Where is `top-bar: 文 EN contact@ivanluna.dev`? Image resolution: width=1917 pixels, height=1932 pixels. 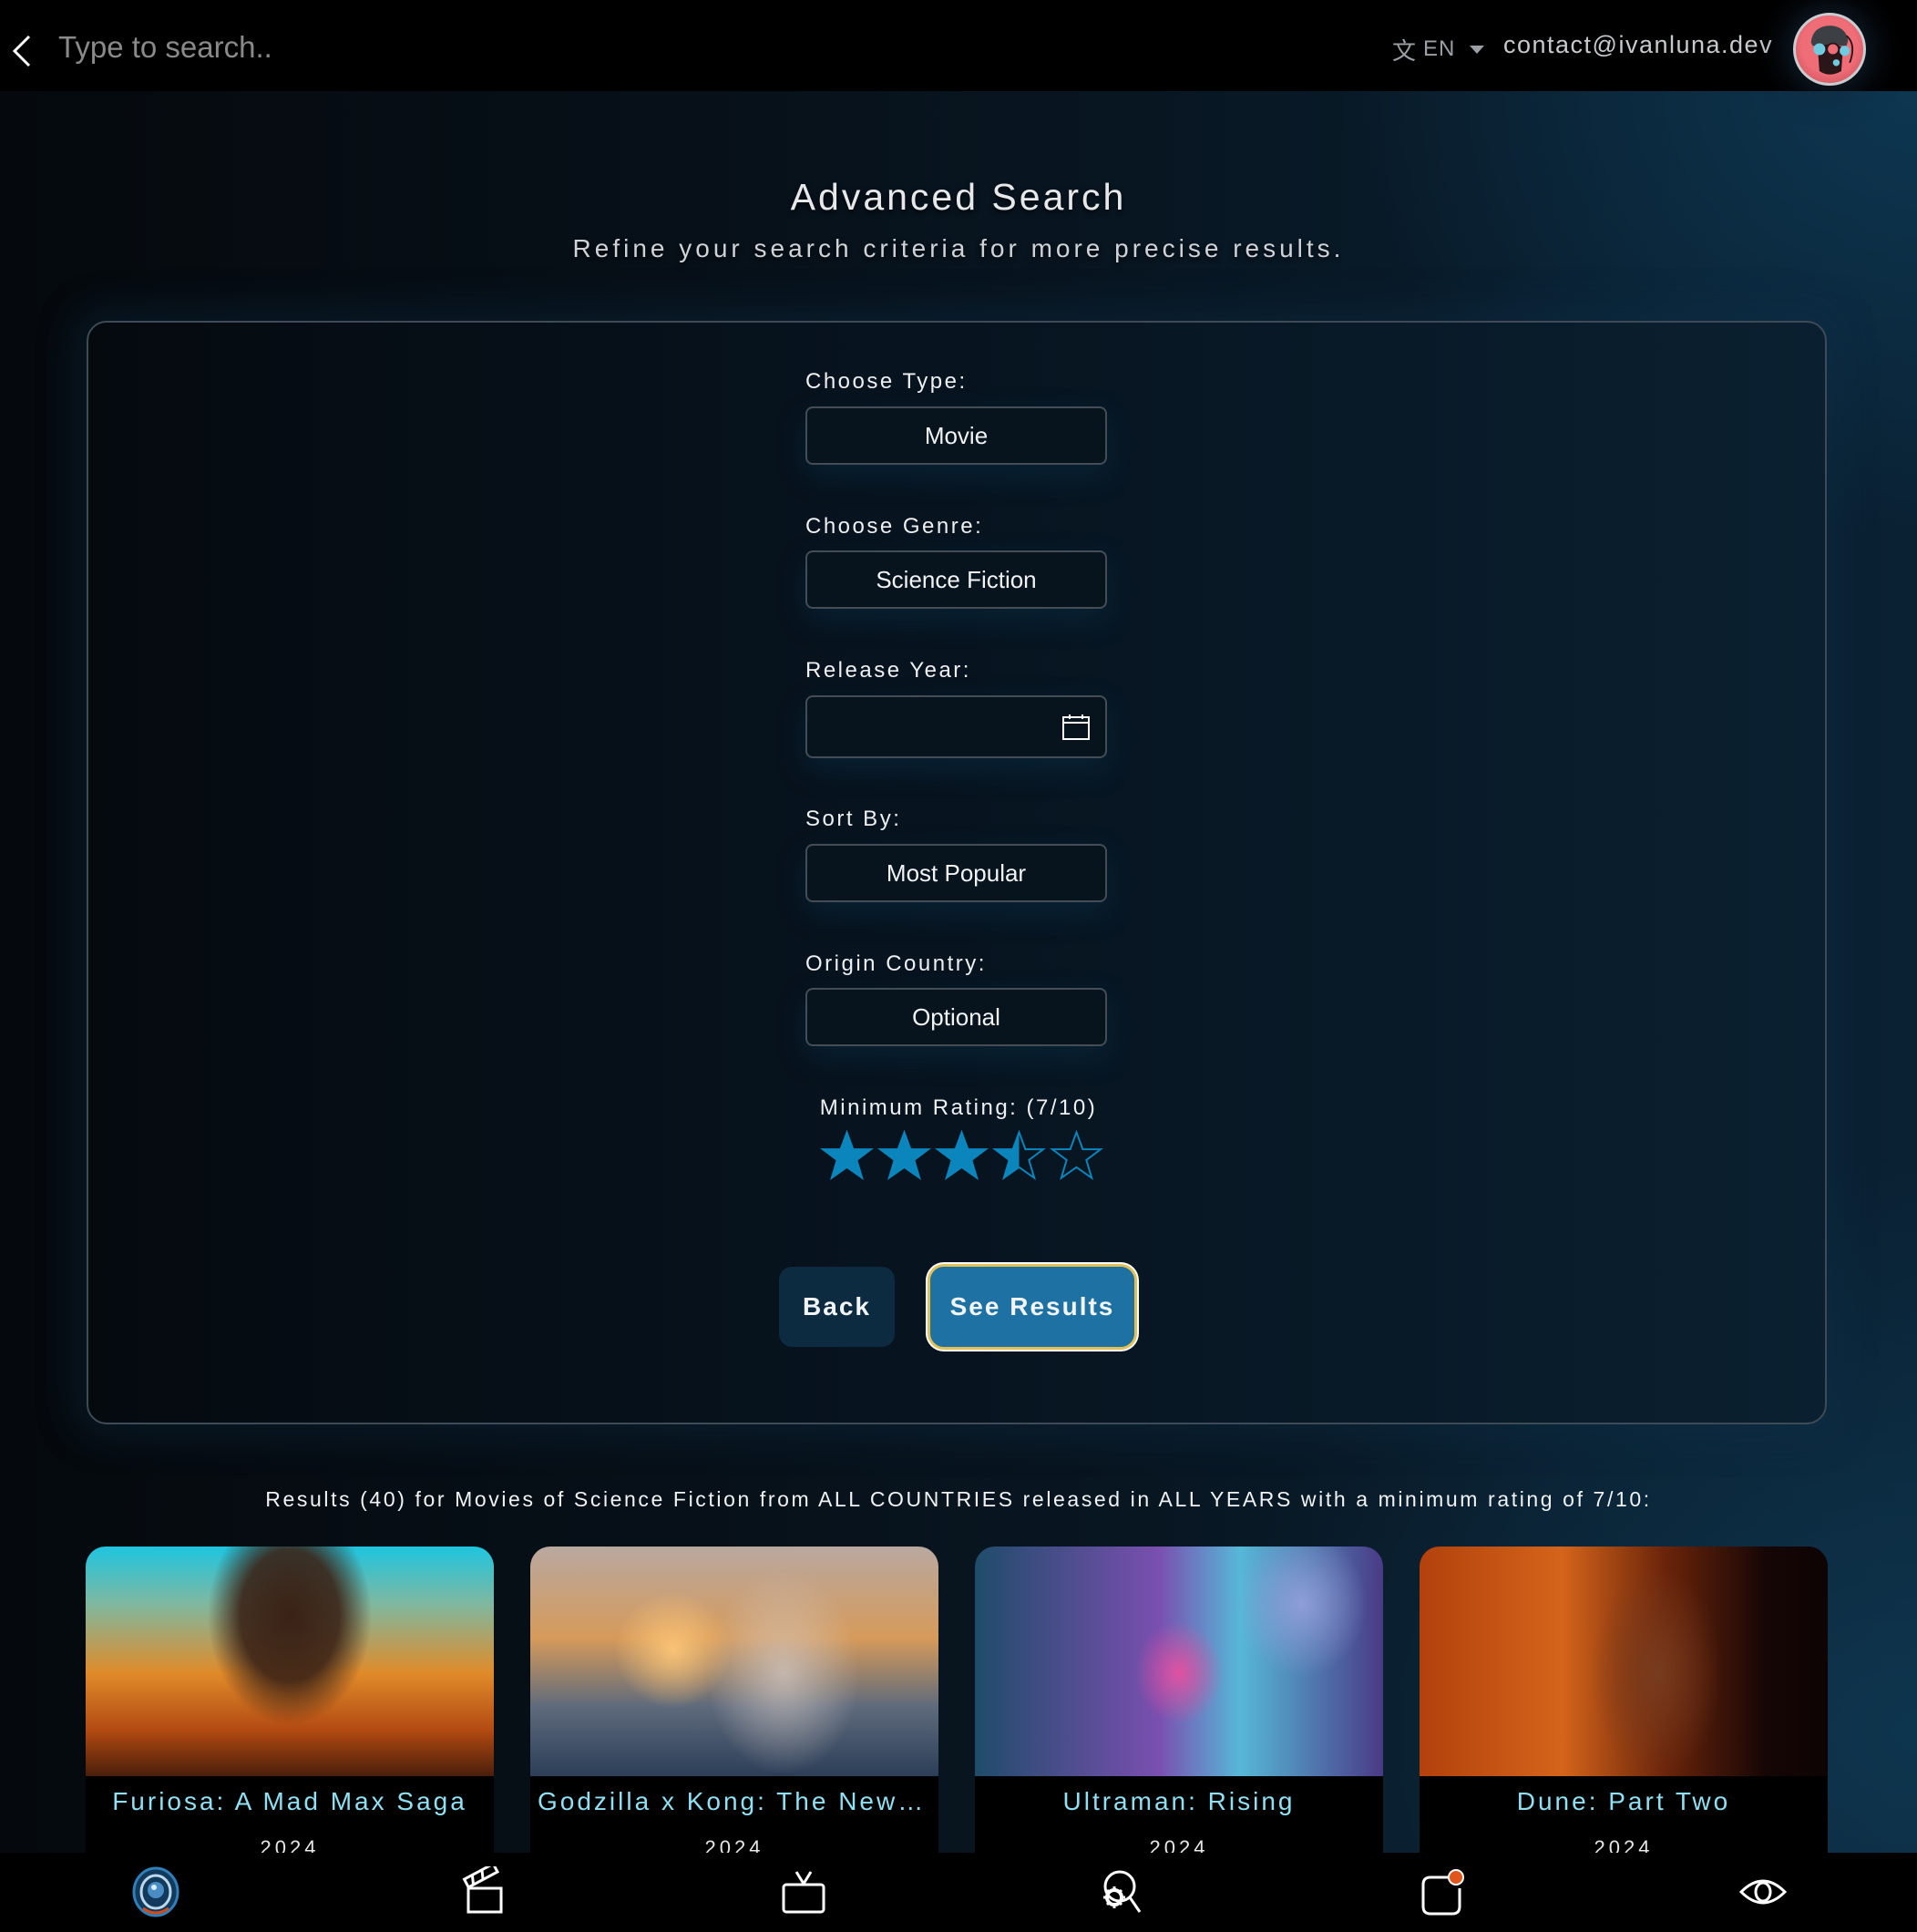 top-bar: 文 EN contact@ivanluna.dev is located at coordinates (958, 45).